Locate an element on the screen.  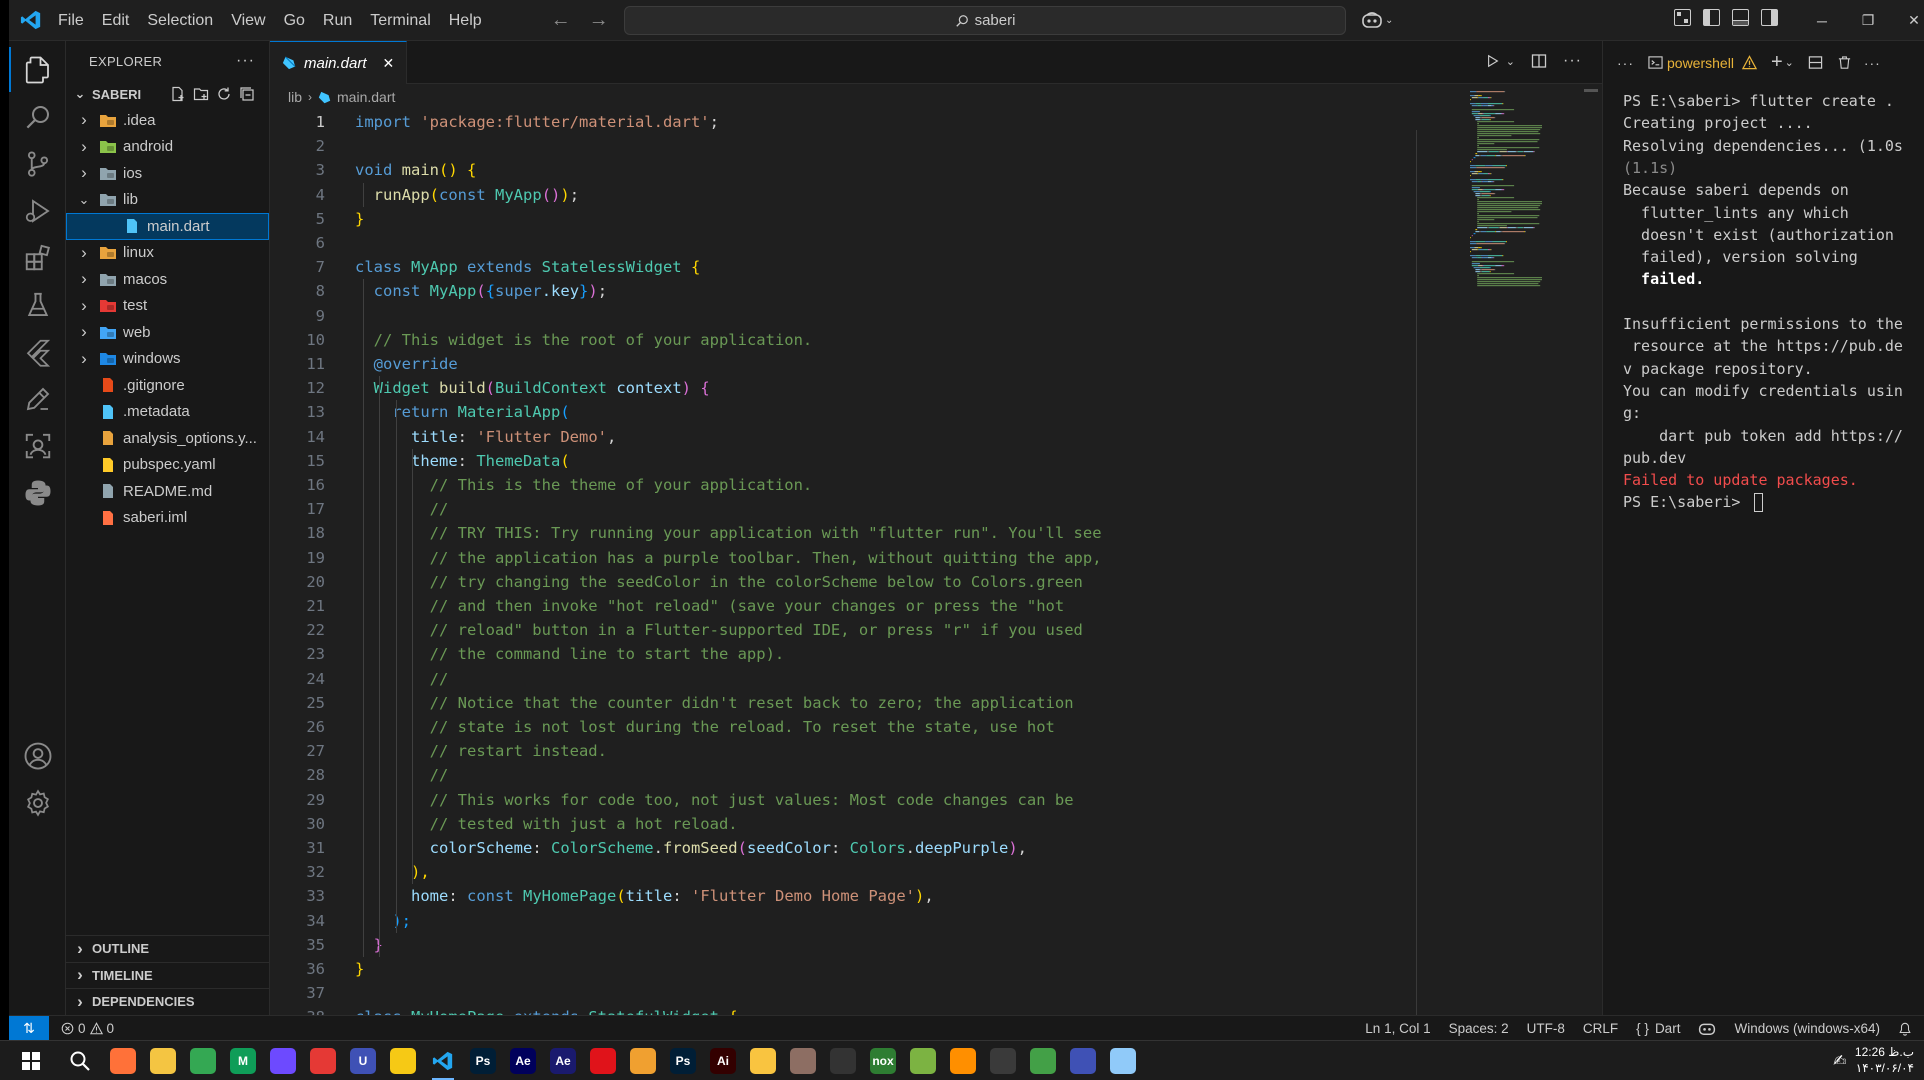
tree-file-readme-md: README.md is located at coordinates (167, 491).